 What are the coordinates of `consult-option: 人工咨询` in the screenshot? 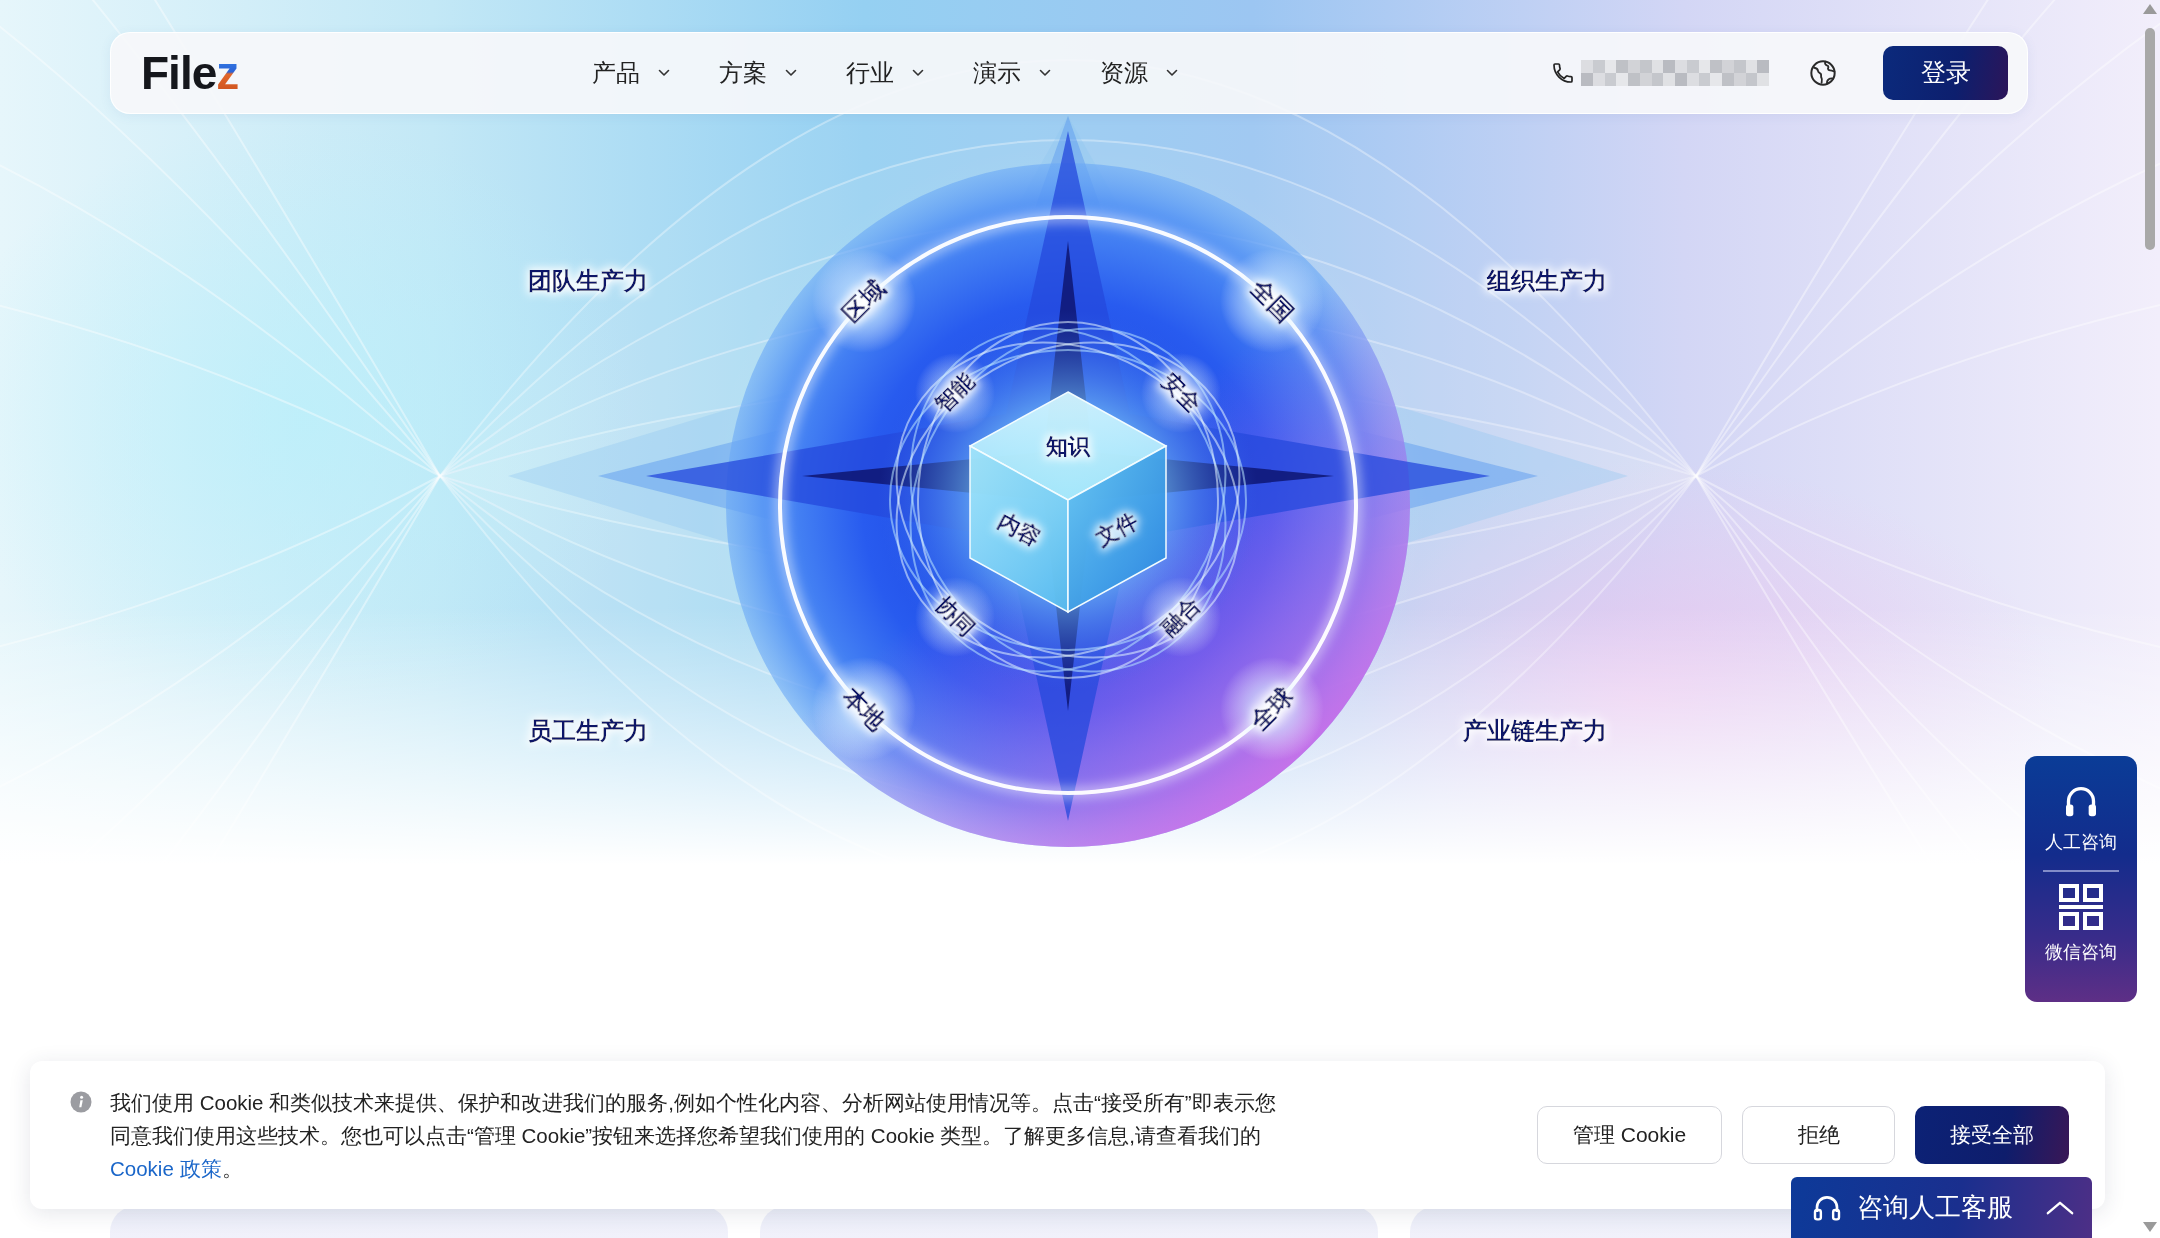 It's located at (2081, 818).